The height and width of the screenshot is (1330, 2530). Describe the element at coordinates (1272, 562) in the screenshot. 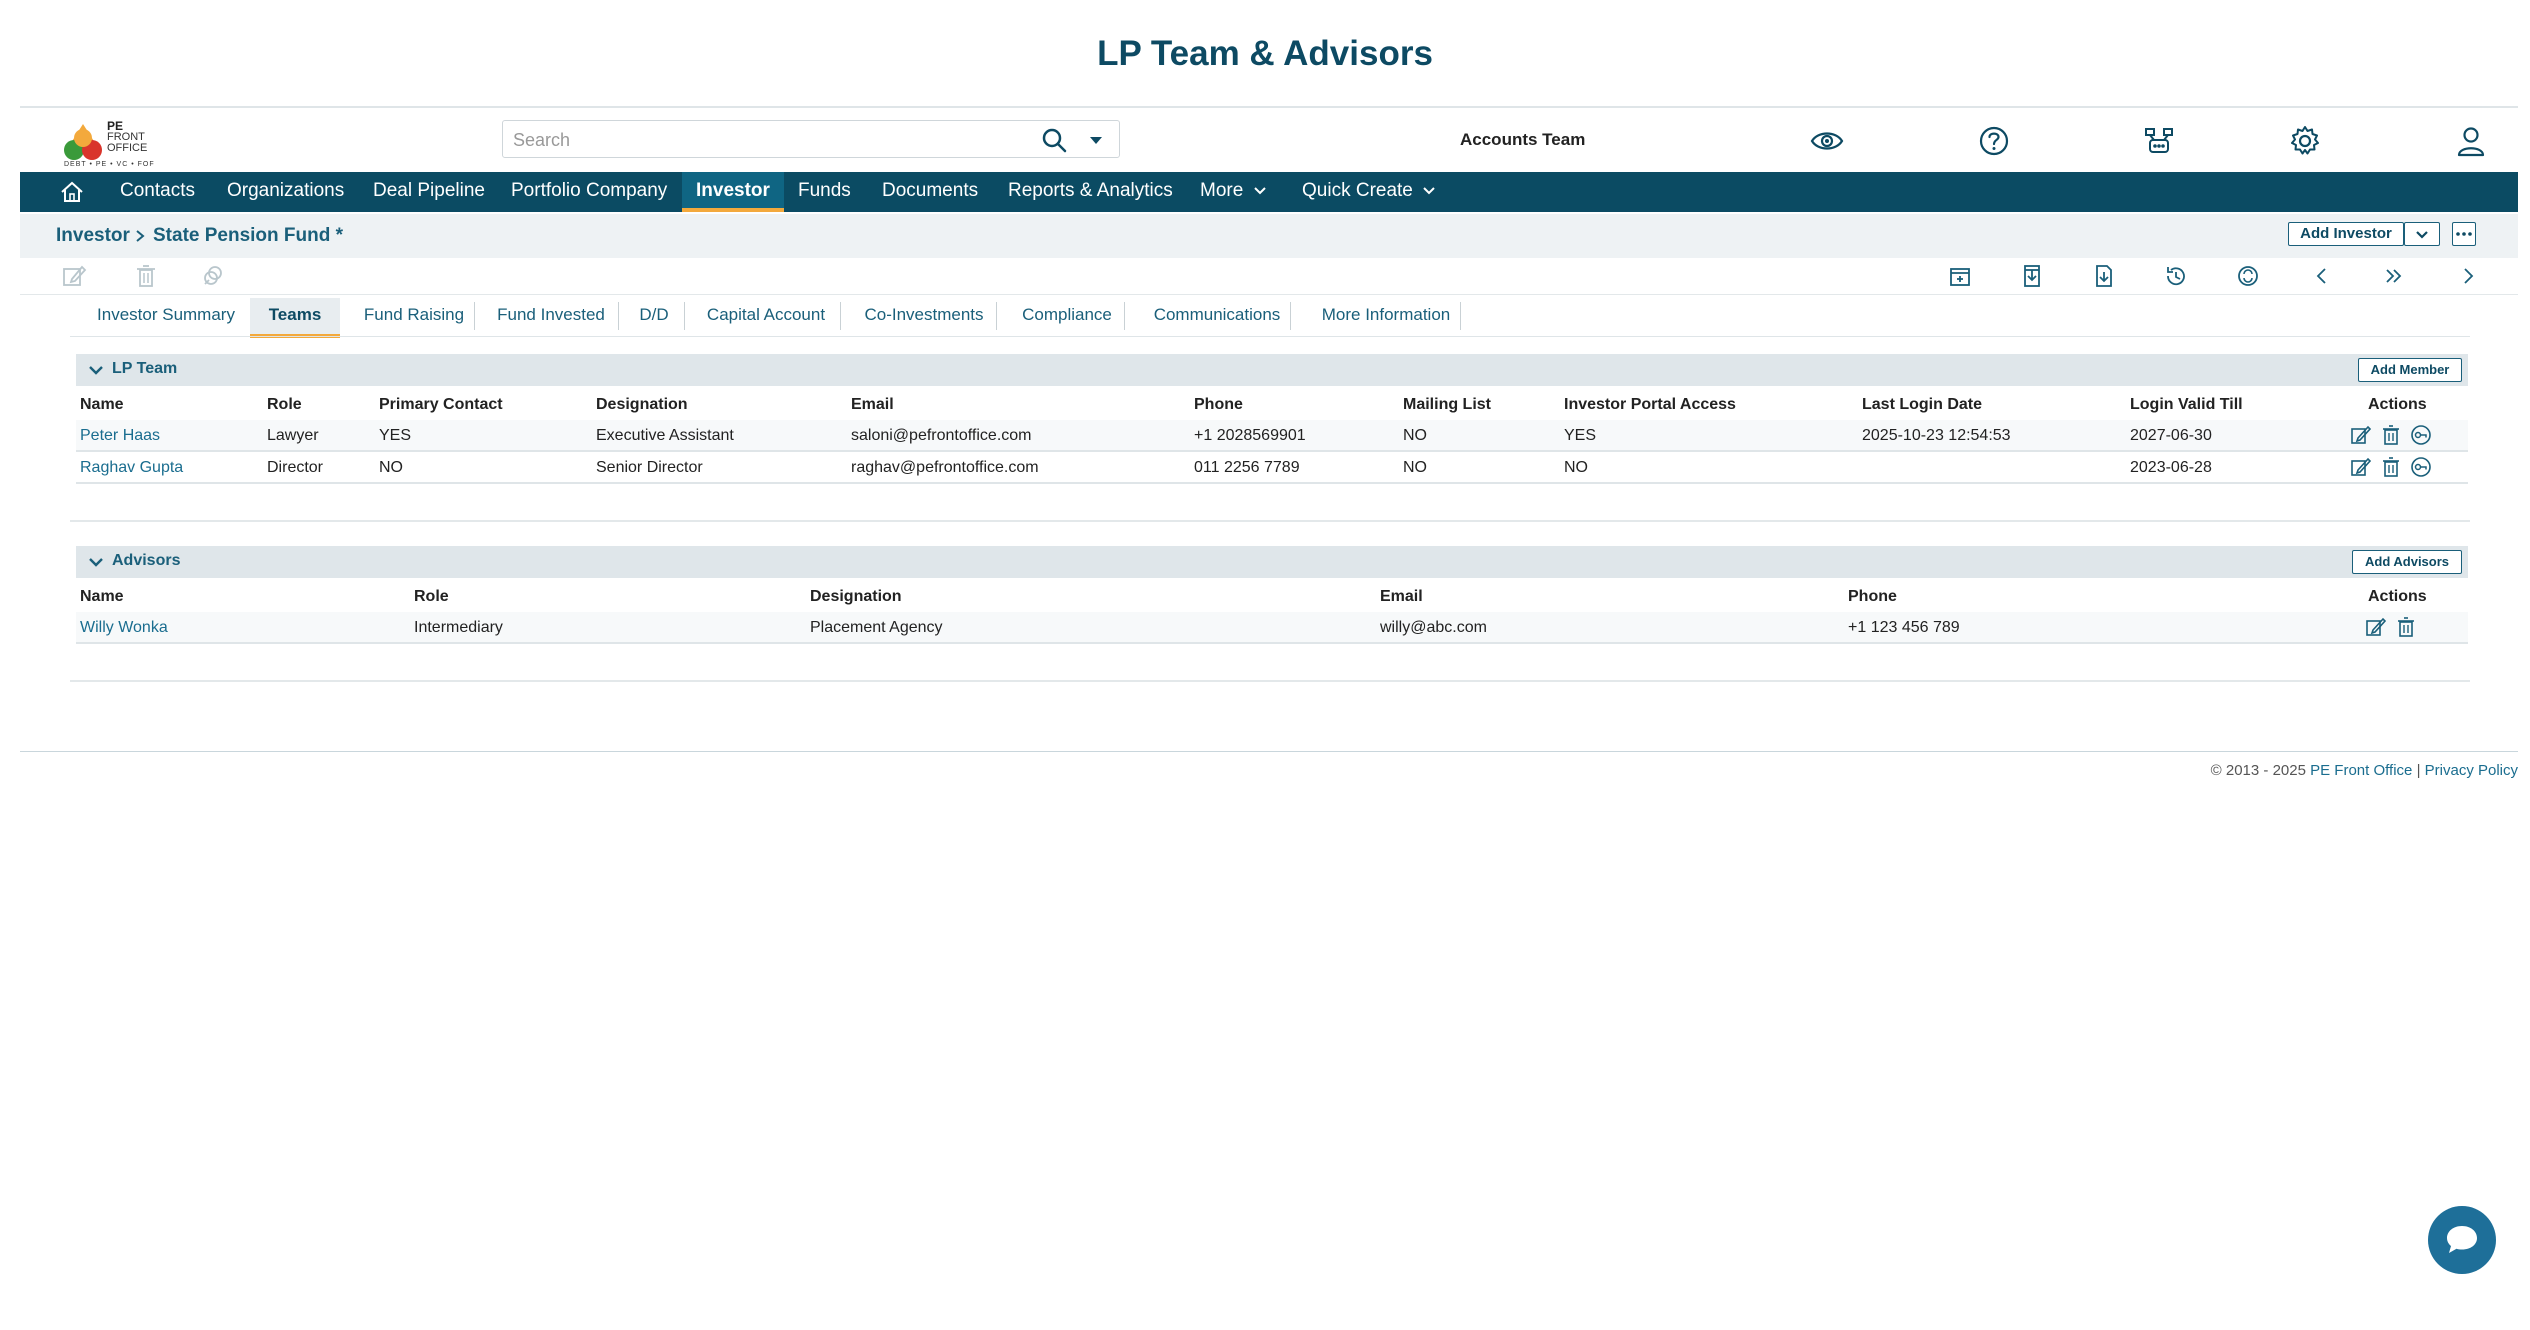

I see `advisors-header: Advisors Add Advisors` at that location.